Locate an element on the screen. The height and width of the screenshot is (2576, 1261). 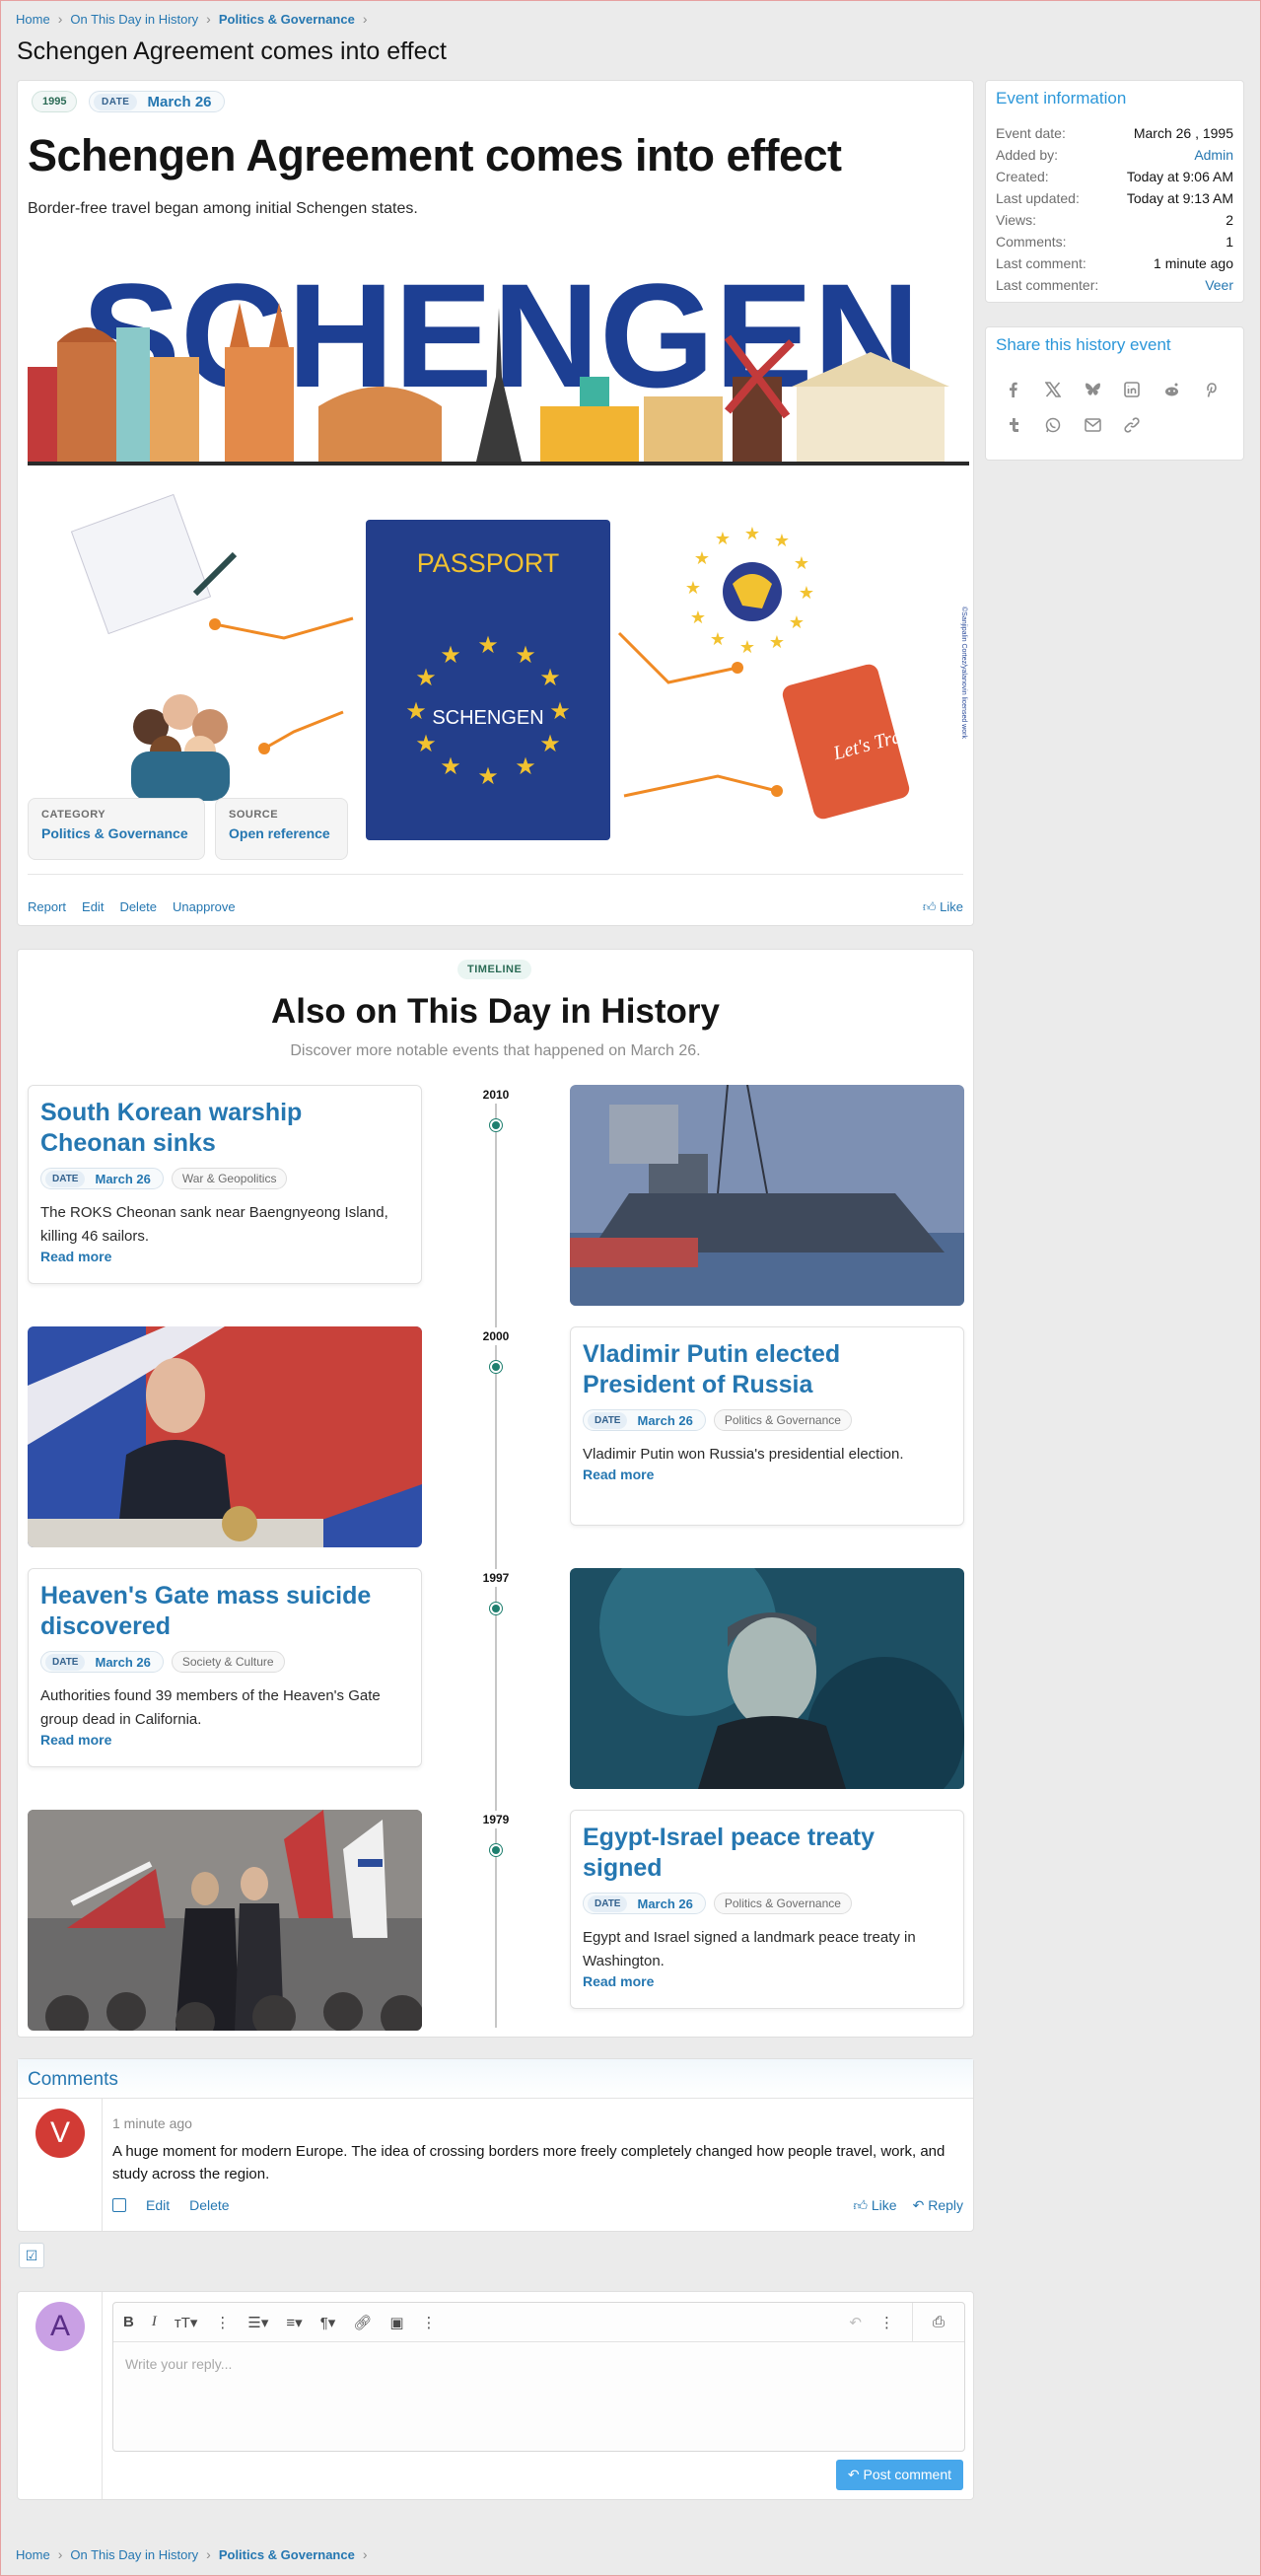
year-badge: 1995 is located at coordinates (55, 101).